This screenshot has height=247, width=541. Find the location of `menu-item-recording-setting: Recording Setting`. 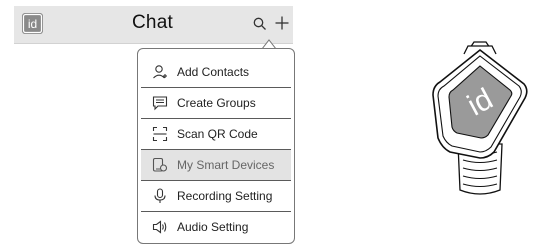

menu-item-recording-setting: Recording Setting is located at coordinates (216, 196).